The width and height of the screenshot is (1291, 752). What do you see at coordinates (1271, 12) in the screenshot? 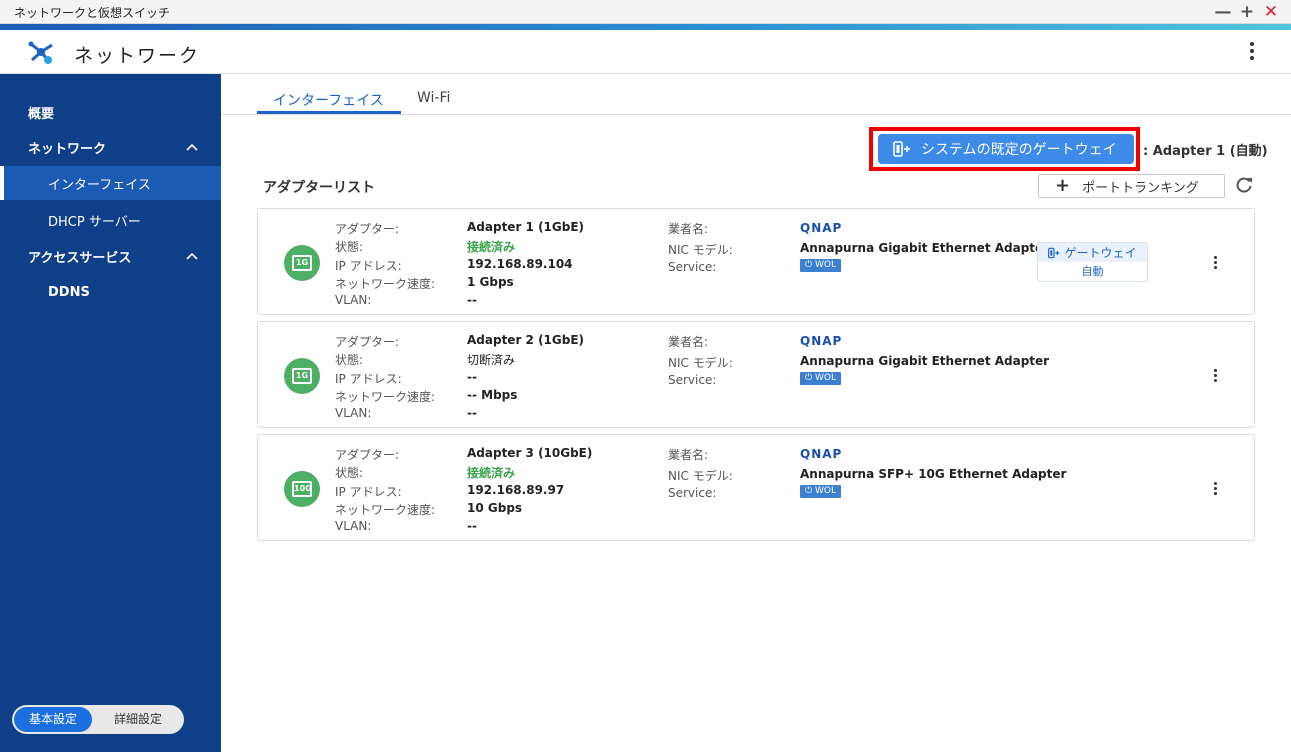
I see `close-icon: ✕` at bounding box center [1271, 12].